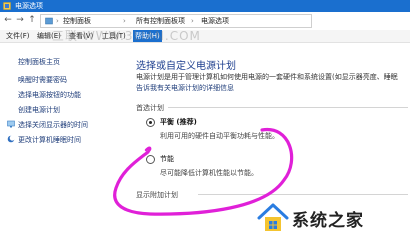 This screenshot has height=248, width=410. I want to click on window-title: 电源选项, so click(29, 6).